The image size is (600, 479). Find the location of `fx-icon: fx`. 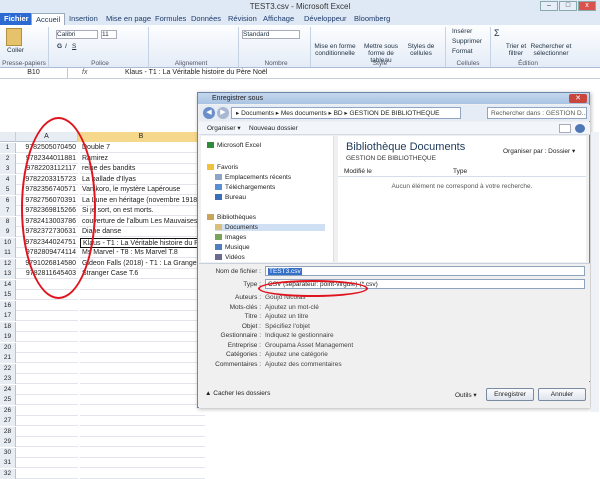

fx-icon: fx is located at coordinates (84, 73).